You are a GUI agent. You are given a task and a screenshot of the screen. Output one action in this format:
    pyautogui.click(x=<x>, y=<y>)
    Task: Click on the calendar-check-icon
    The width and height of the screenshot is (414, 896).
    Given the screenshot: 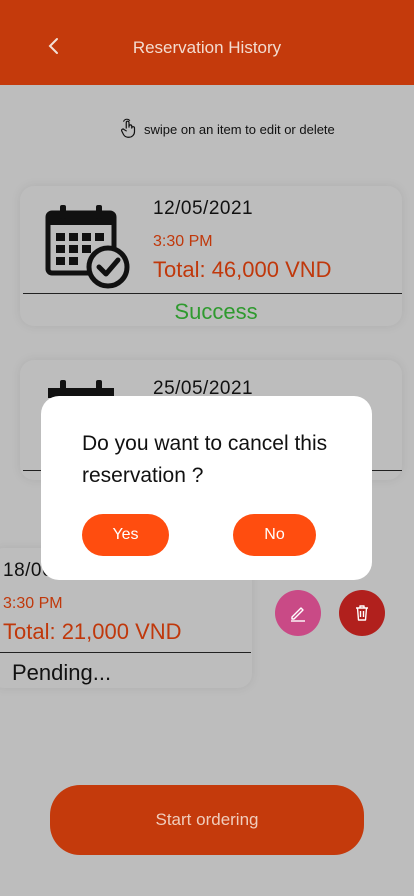 What is the action you would take?
    pyautogui.click(x=88, y=248)
    